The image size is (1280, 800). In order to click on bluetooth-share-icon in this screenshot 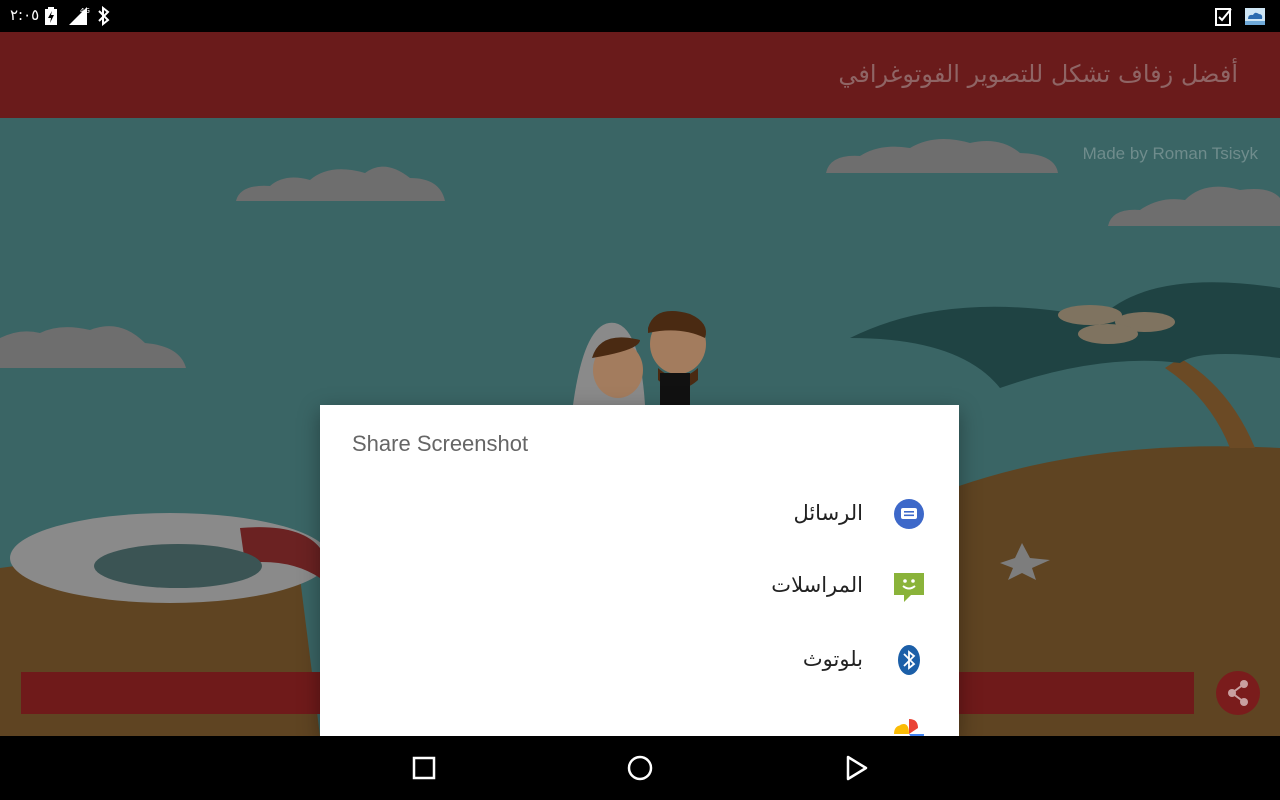, I will do `click(909, 660)`.